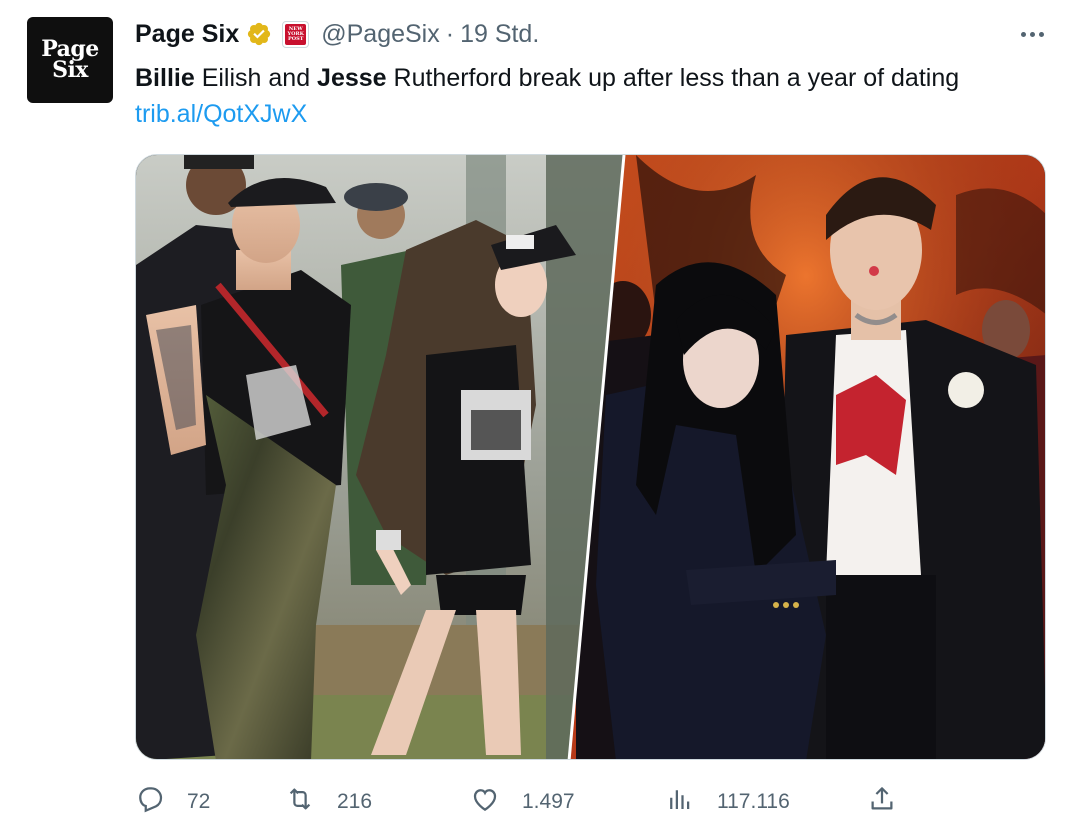 This screenshot has height=836, width=1072. What do you see at coordinates (259, 34) in the screenshot?
I see `verified-badge-icon` at bounding box center [259, 34].